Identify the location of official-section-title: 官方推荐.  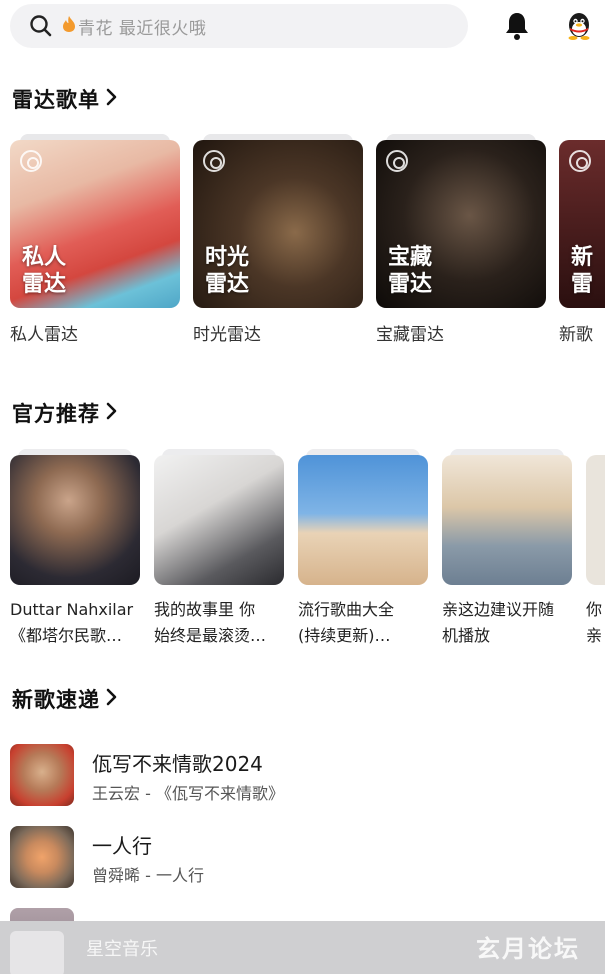
(56, 414).